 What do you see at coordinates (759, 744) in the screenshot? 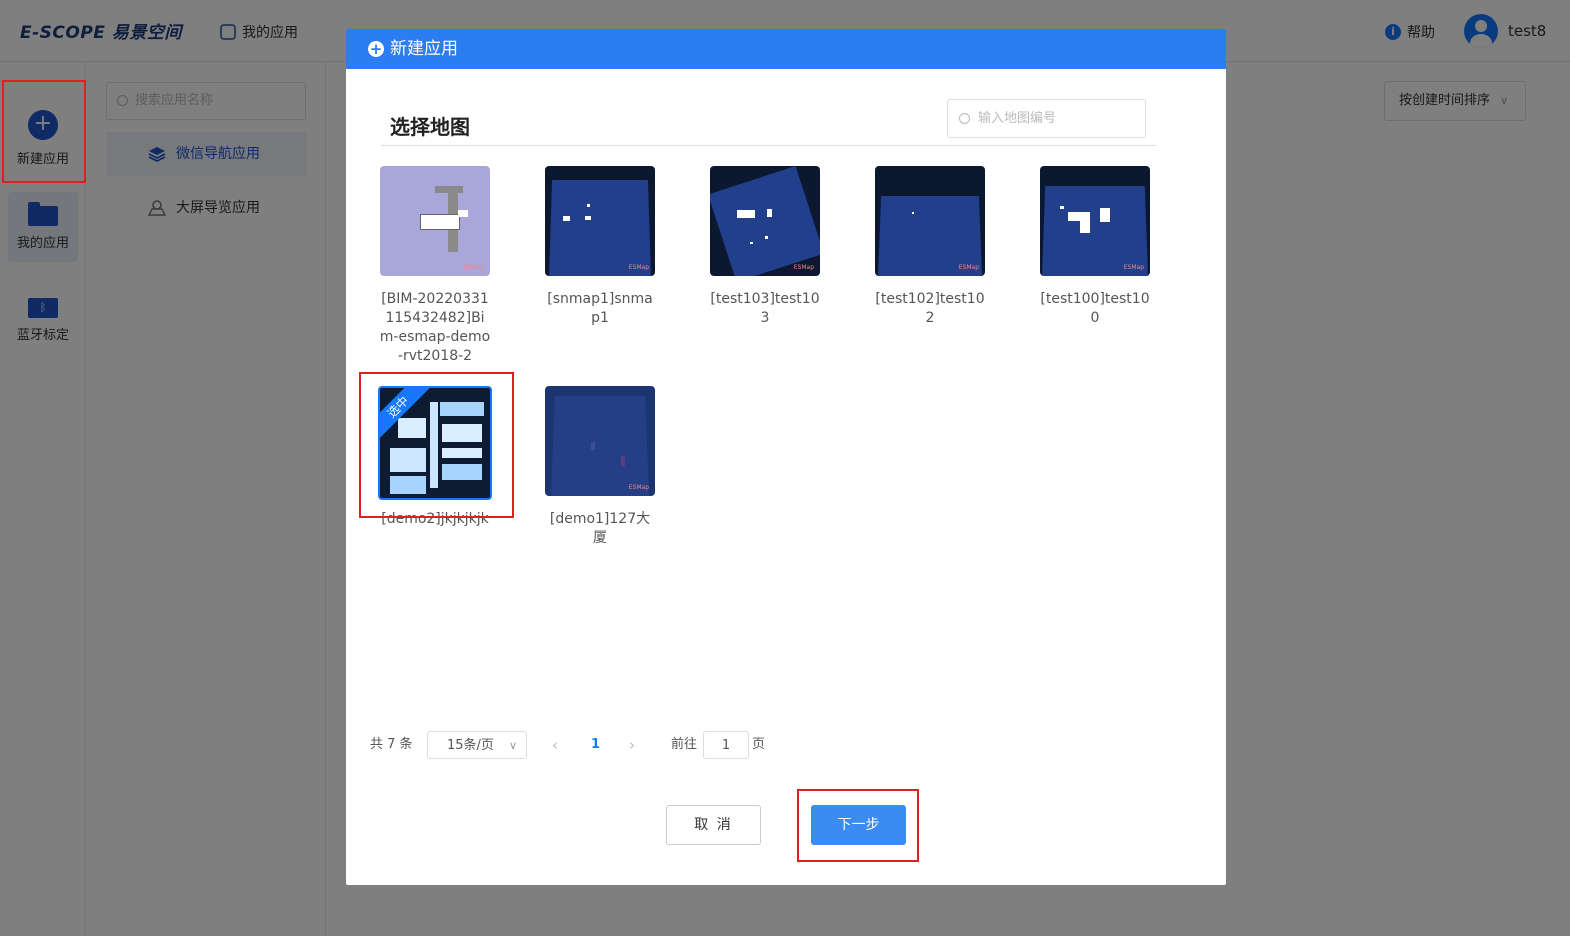
I see `goto-unit: 页` at bounding box center [759, 744].